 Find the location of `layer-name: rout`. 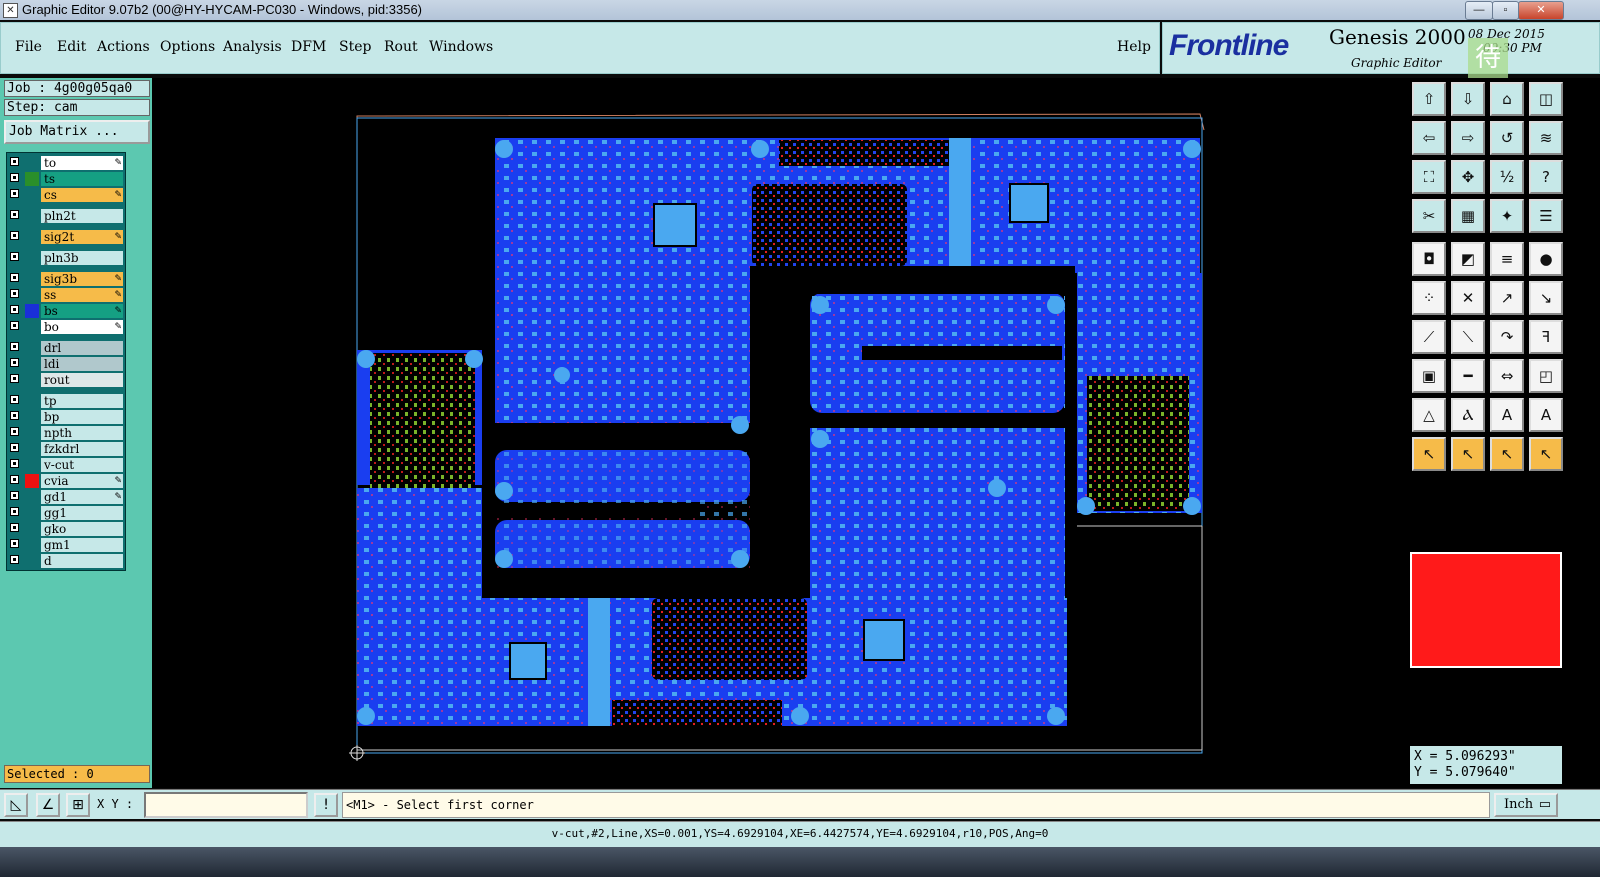

layer-name: rout is located at coordinates (82, 380).